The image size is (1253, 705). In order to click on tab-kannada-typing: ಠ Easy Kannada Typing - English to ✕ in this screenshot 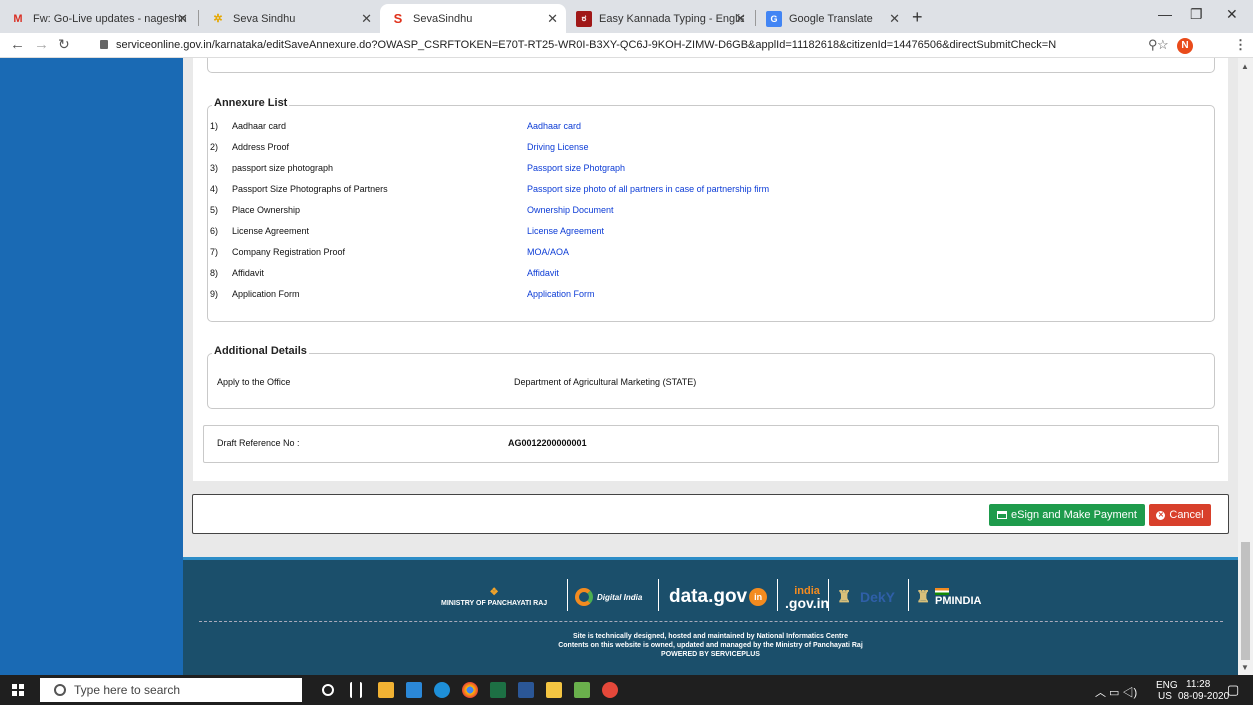, I will do `click(660, 18)`.